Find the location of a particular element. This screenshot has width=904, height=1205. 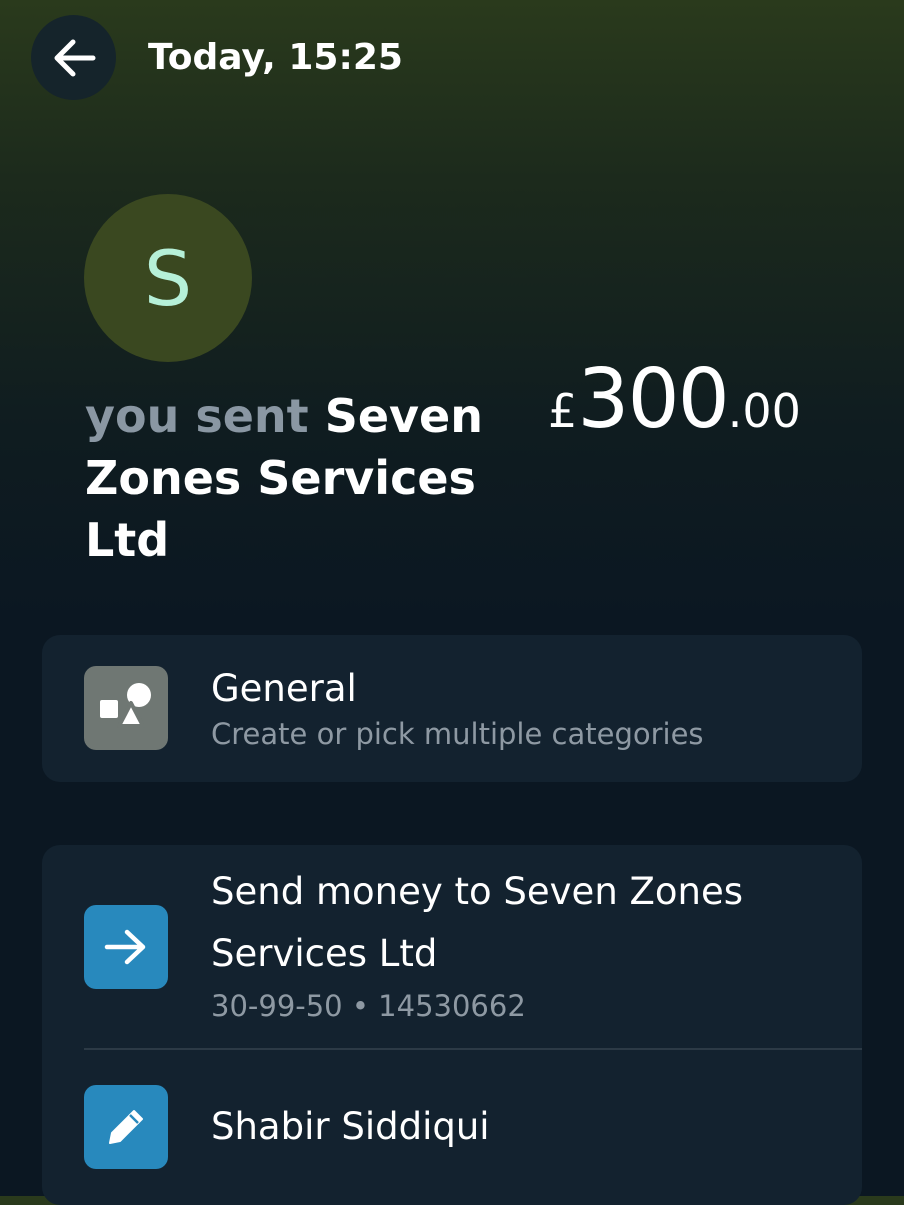

note-row: Shabir Siddiqui is located at coordinates (452, 1127).